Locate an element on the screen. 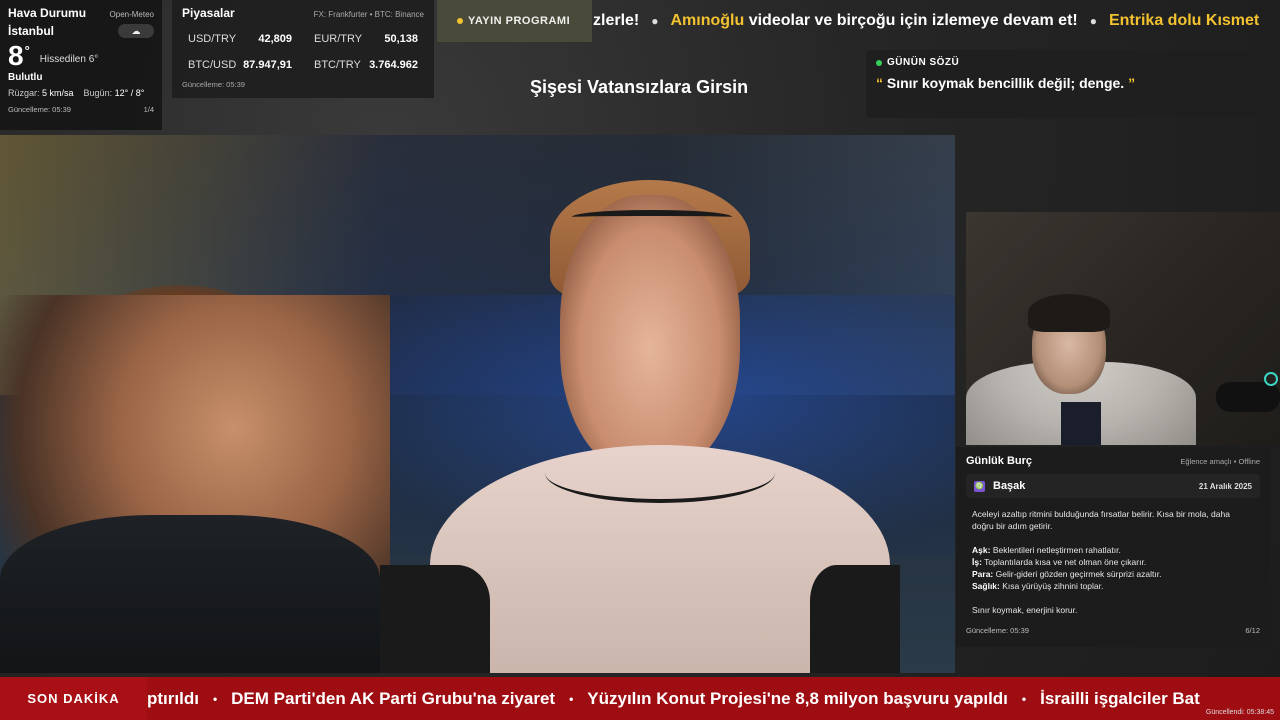 This screenshot has height=720, width=1280. markets-source: FX: Frankfurter • BTC: Binance is located at coordinates (368, 14).